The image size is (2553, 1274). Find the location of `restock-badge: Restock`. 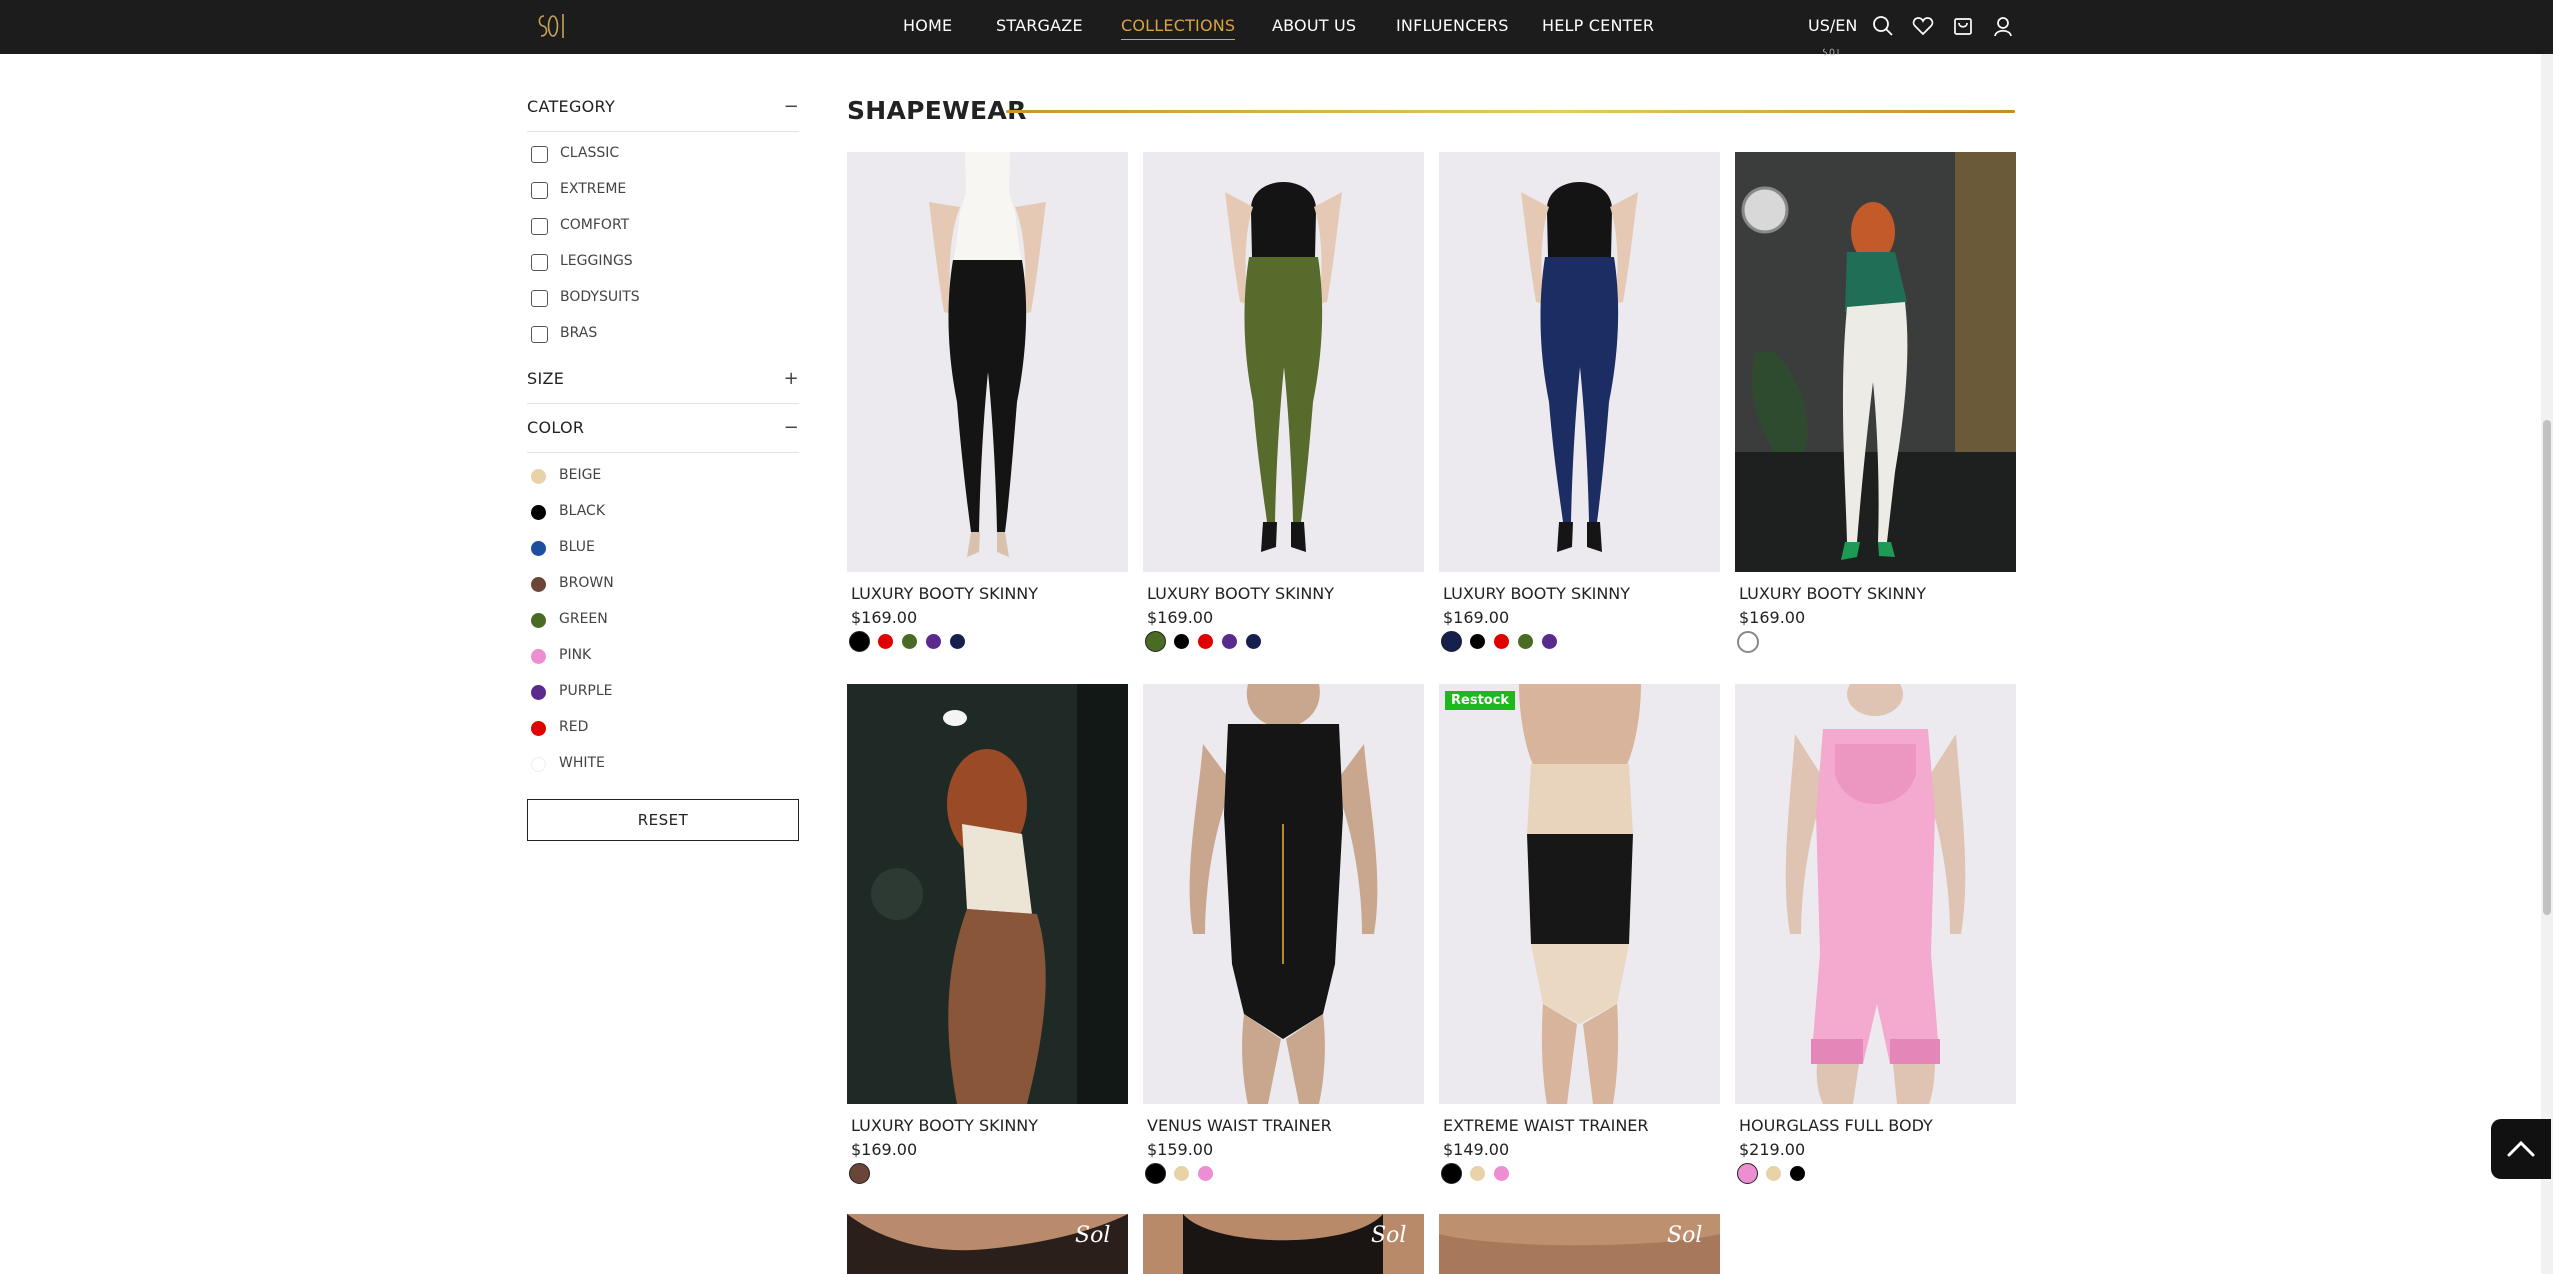

restock-badge: Restock is located at coordinates (1480, 700).